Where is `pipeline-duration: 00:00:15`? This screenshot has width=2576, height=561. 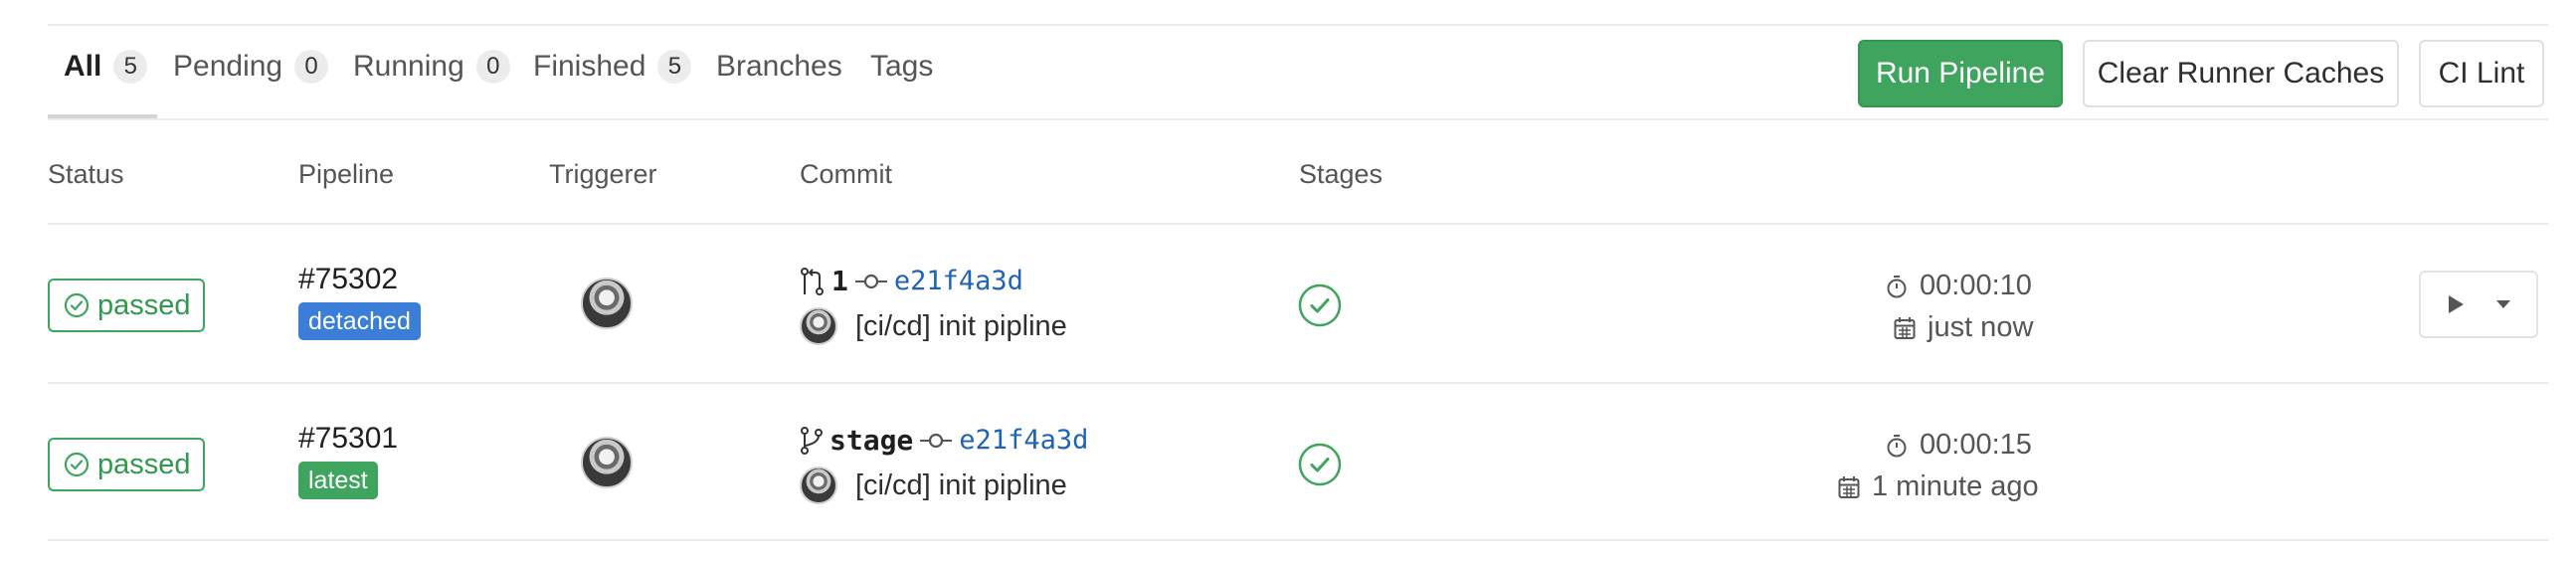
pipeline-duration: 00:00:15 is located at coordinates (1959, 445).